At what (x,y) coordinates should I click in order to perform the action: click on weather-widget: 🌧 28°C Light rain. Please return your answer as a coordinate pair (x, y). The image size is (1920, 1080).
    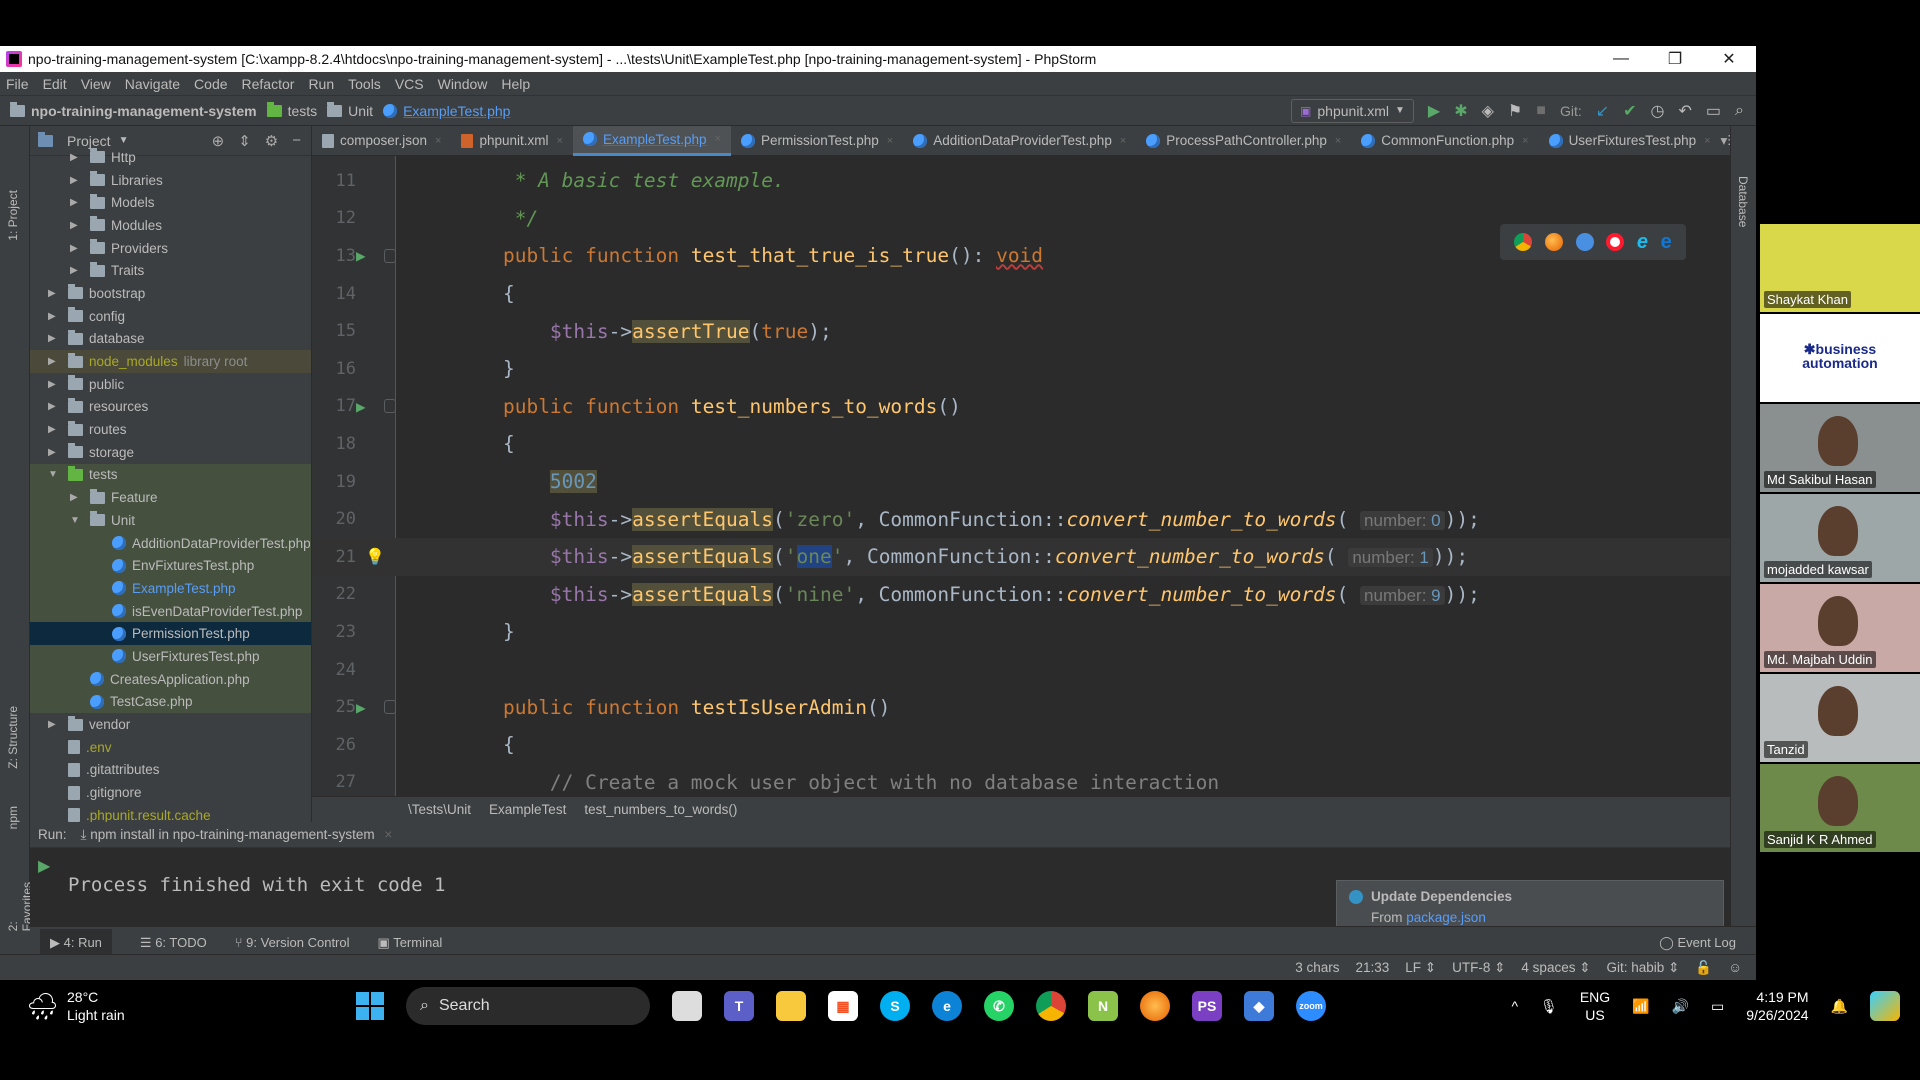
    Looking at the image, I should click on (75, 1006).